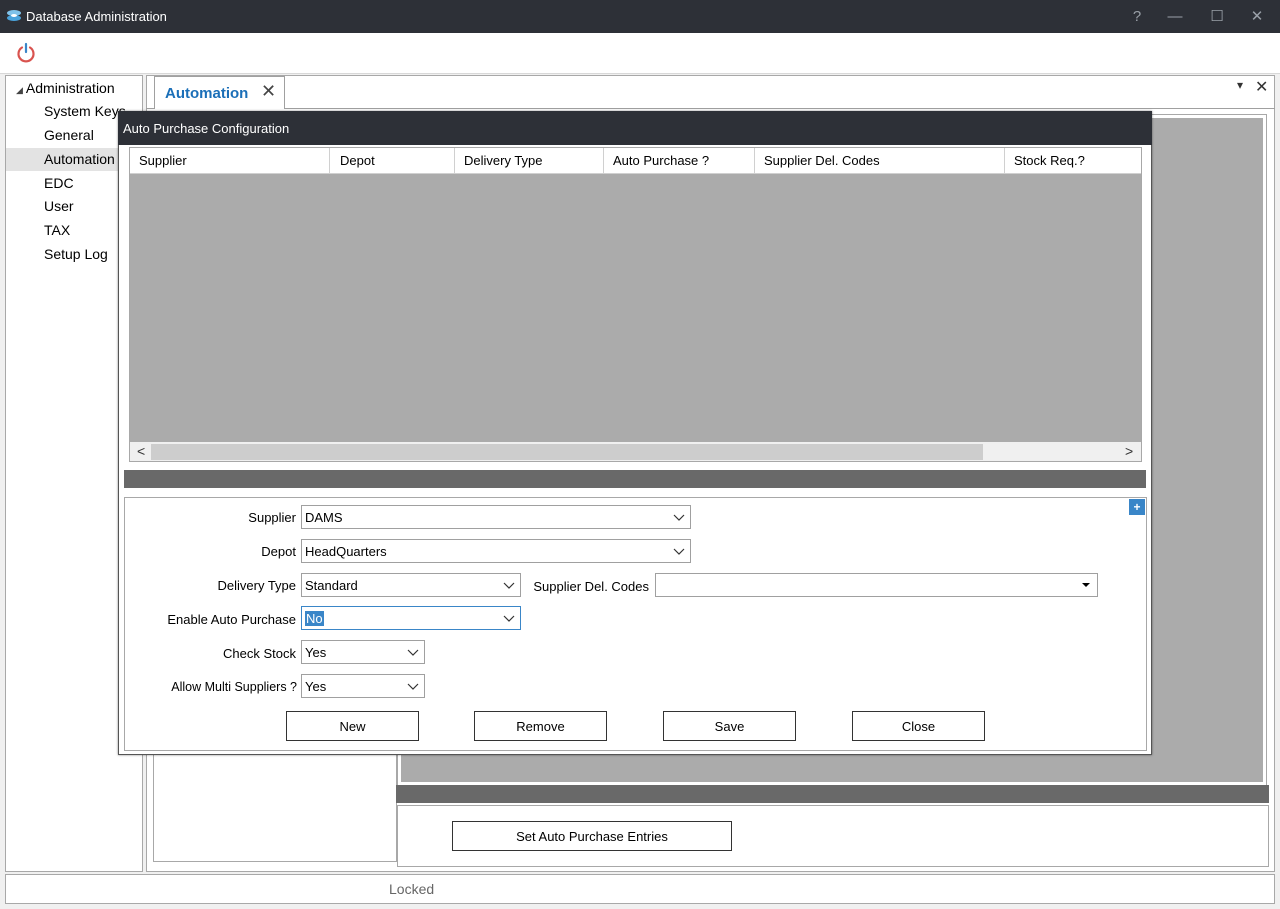 The width and height of the screenshot is (1280, 909). What do you see at coordinates (1129, 451) in the screenshot?
I see `scroll-right-icon: >` at bounding box center [1129, 451].